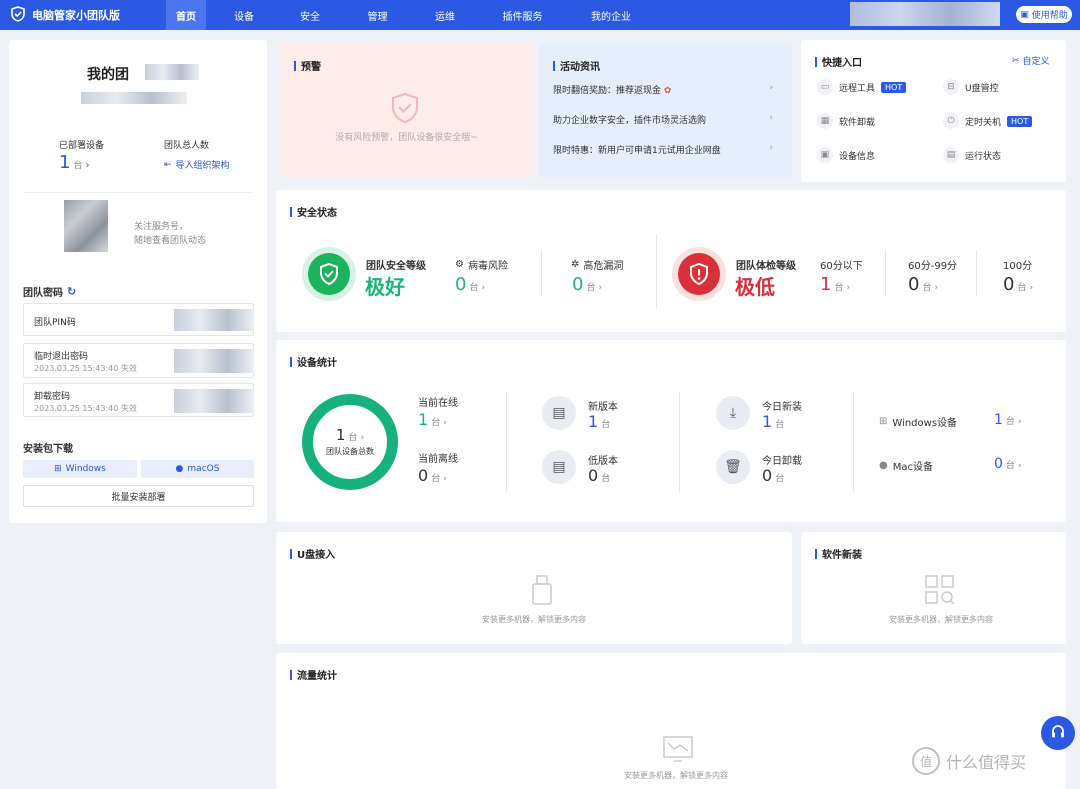 The image size is (1080, 789). I want to click on mac-value: 0, so click(998, 464).